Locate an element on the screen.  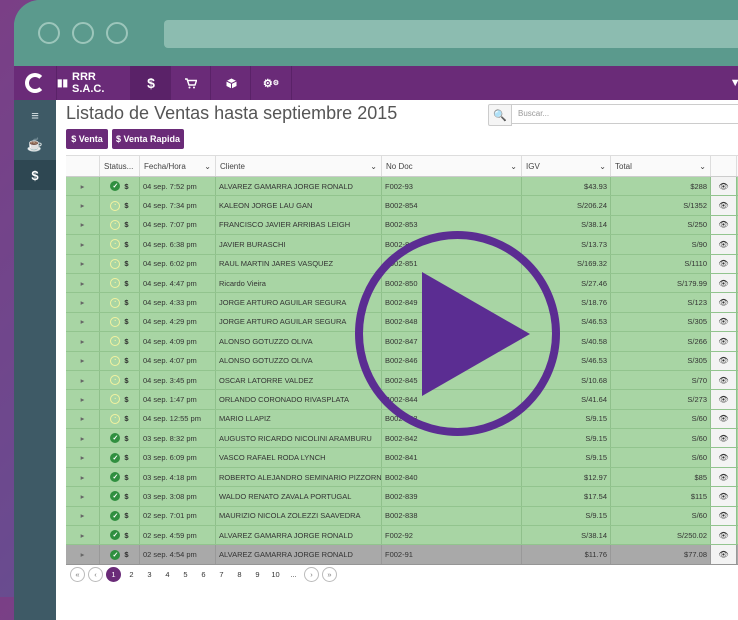
app-logo is located at coordinates (35, 83).